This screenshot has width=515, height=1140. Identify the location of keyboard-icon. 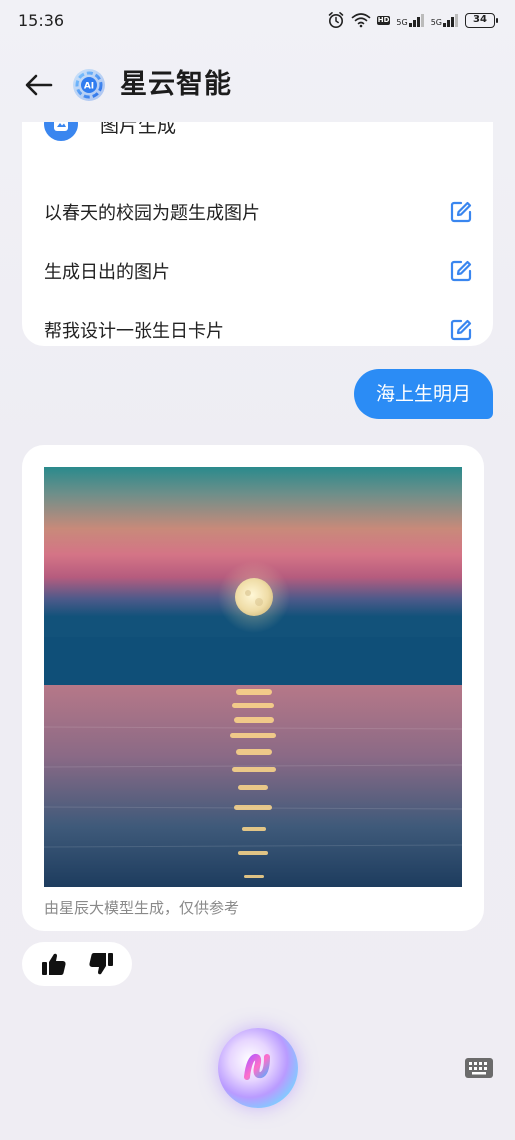
(479, 1068).